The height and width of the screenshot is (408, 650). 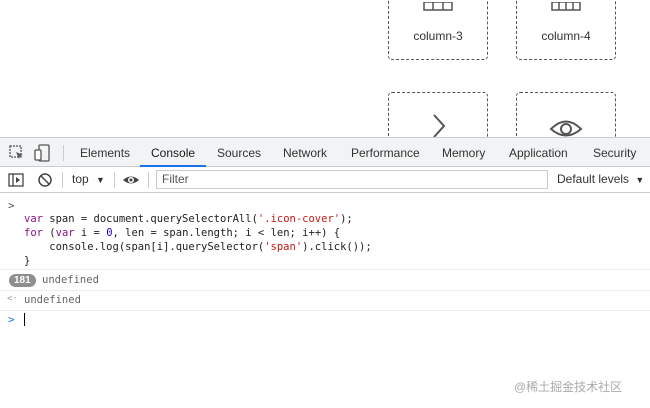 What do you see at coordinates (11, 205) in the screenshot?
I see `input-prompt-icon: >` at bounding box center [11, 205].